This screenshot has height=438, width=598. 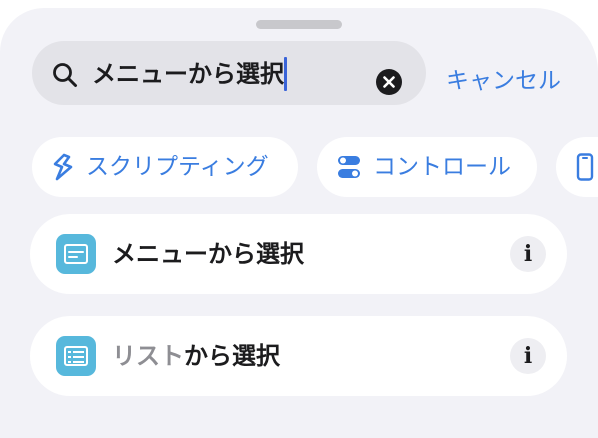 What do you see at coordinates (585, 167) in the screenshot?
I see `device-icon` at bounding box center [585, 167].